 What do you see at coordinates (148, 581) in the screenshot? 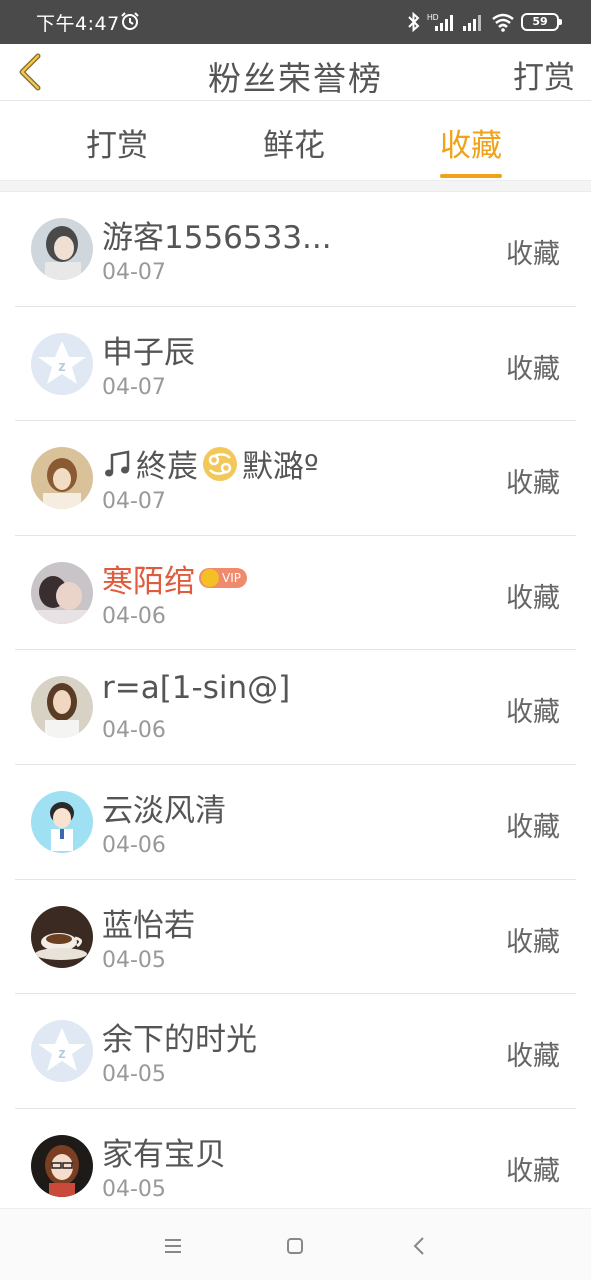
I see `user-name-text: 寒陌绾` at bounding box center [148, 581].